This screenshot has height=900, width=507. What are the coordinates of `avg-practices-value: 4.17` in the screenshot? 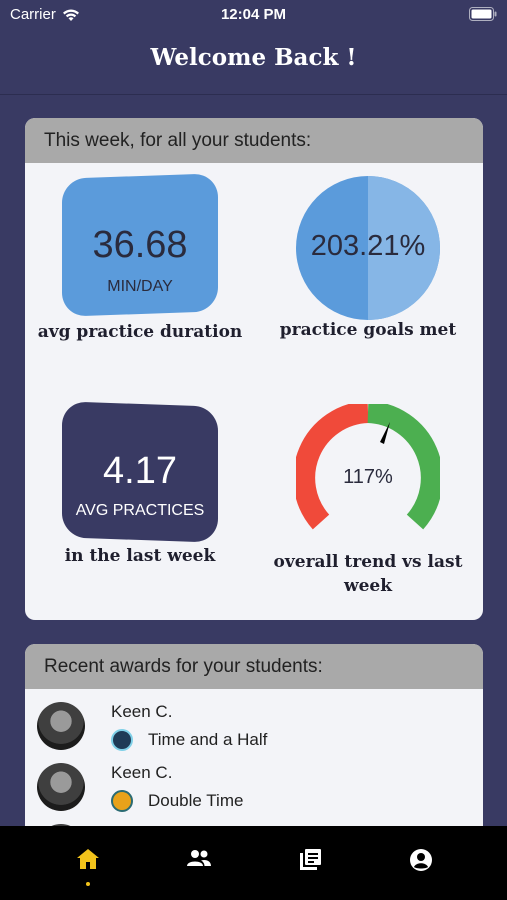 It's located at (140, 471).